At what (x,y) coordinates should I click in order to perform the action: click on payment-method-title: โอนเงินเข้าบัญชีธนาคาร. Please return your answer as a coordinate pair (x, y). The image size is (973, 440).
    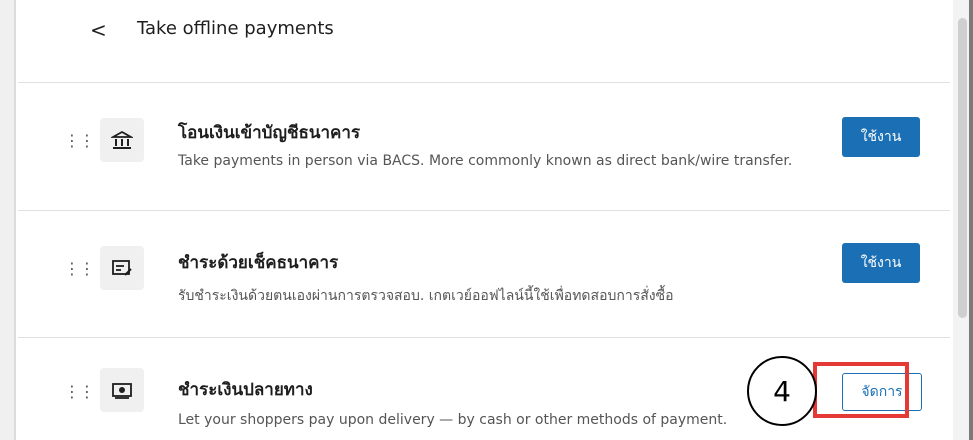
    Looking at the image, I should click on (269, 133).